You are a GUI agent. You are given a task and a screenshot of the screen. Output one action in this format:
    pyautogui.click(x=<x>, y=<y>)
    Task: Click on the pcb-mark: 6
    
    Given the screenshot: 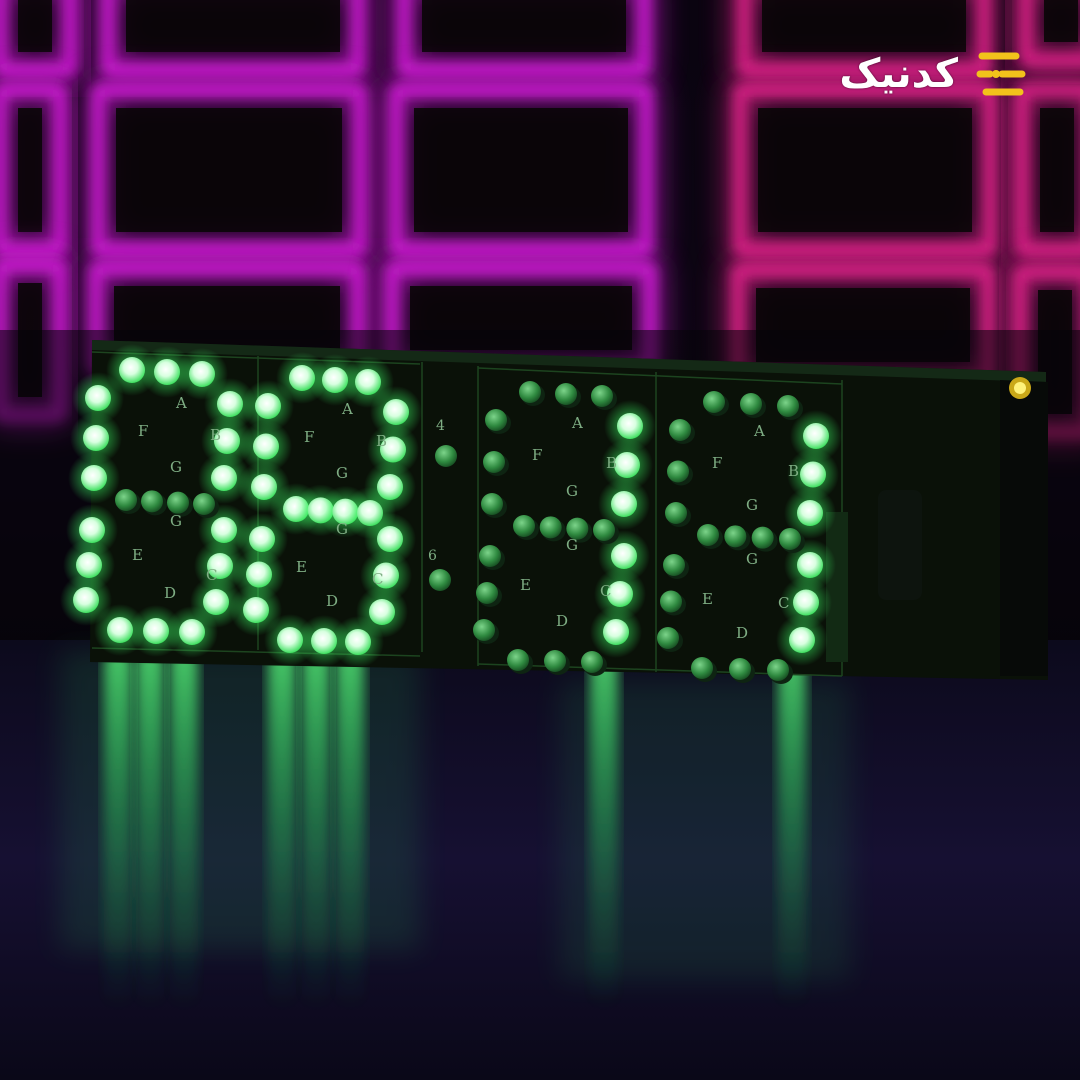 What is the action you would take?
    pyautogui.click(x=432, y=556)
    